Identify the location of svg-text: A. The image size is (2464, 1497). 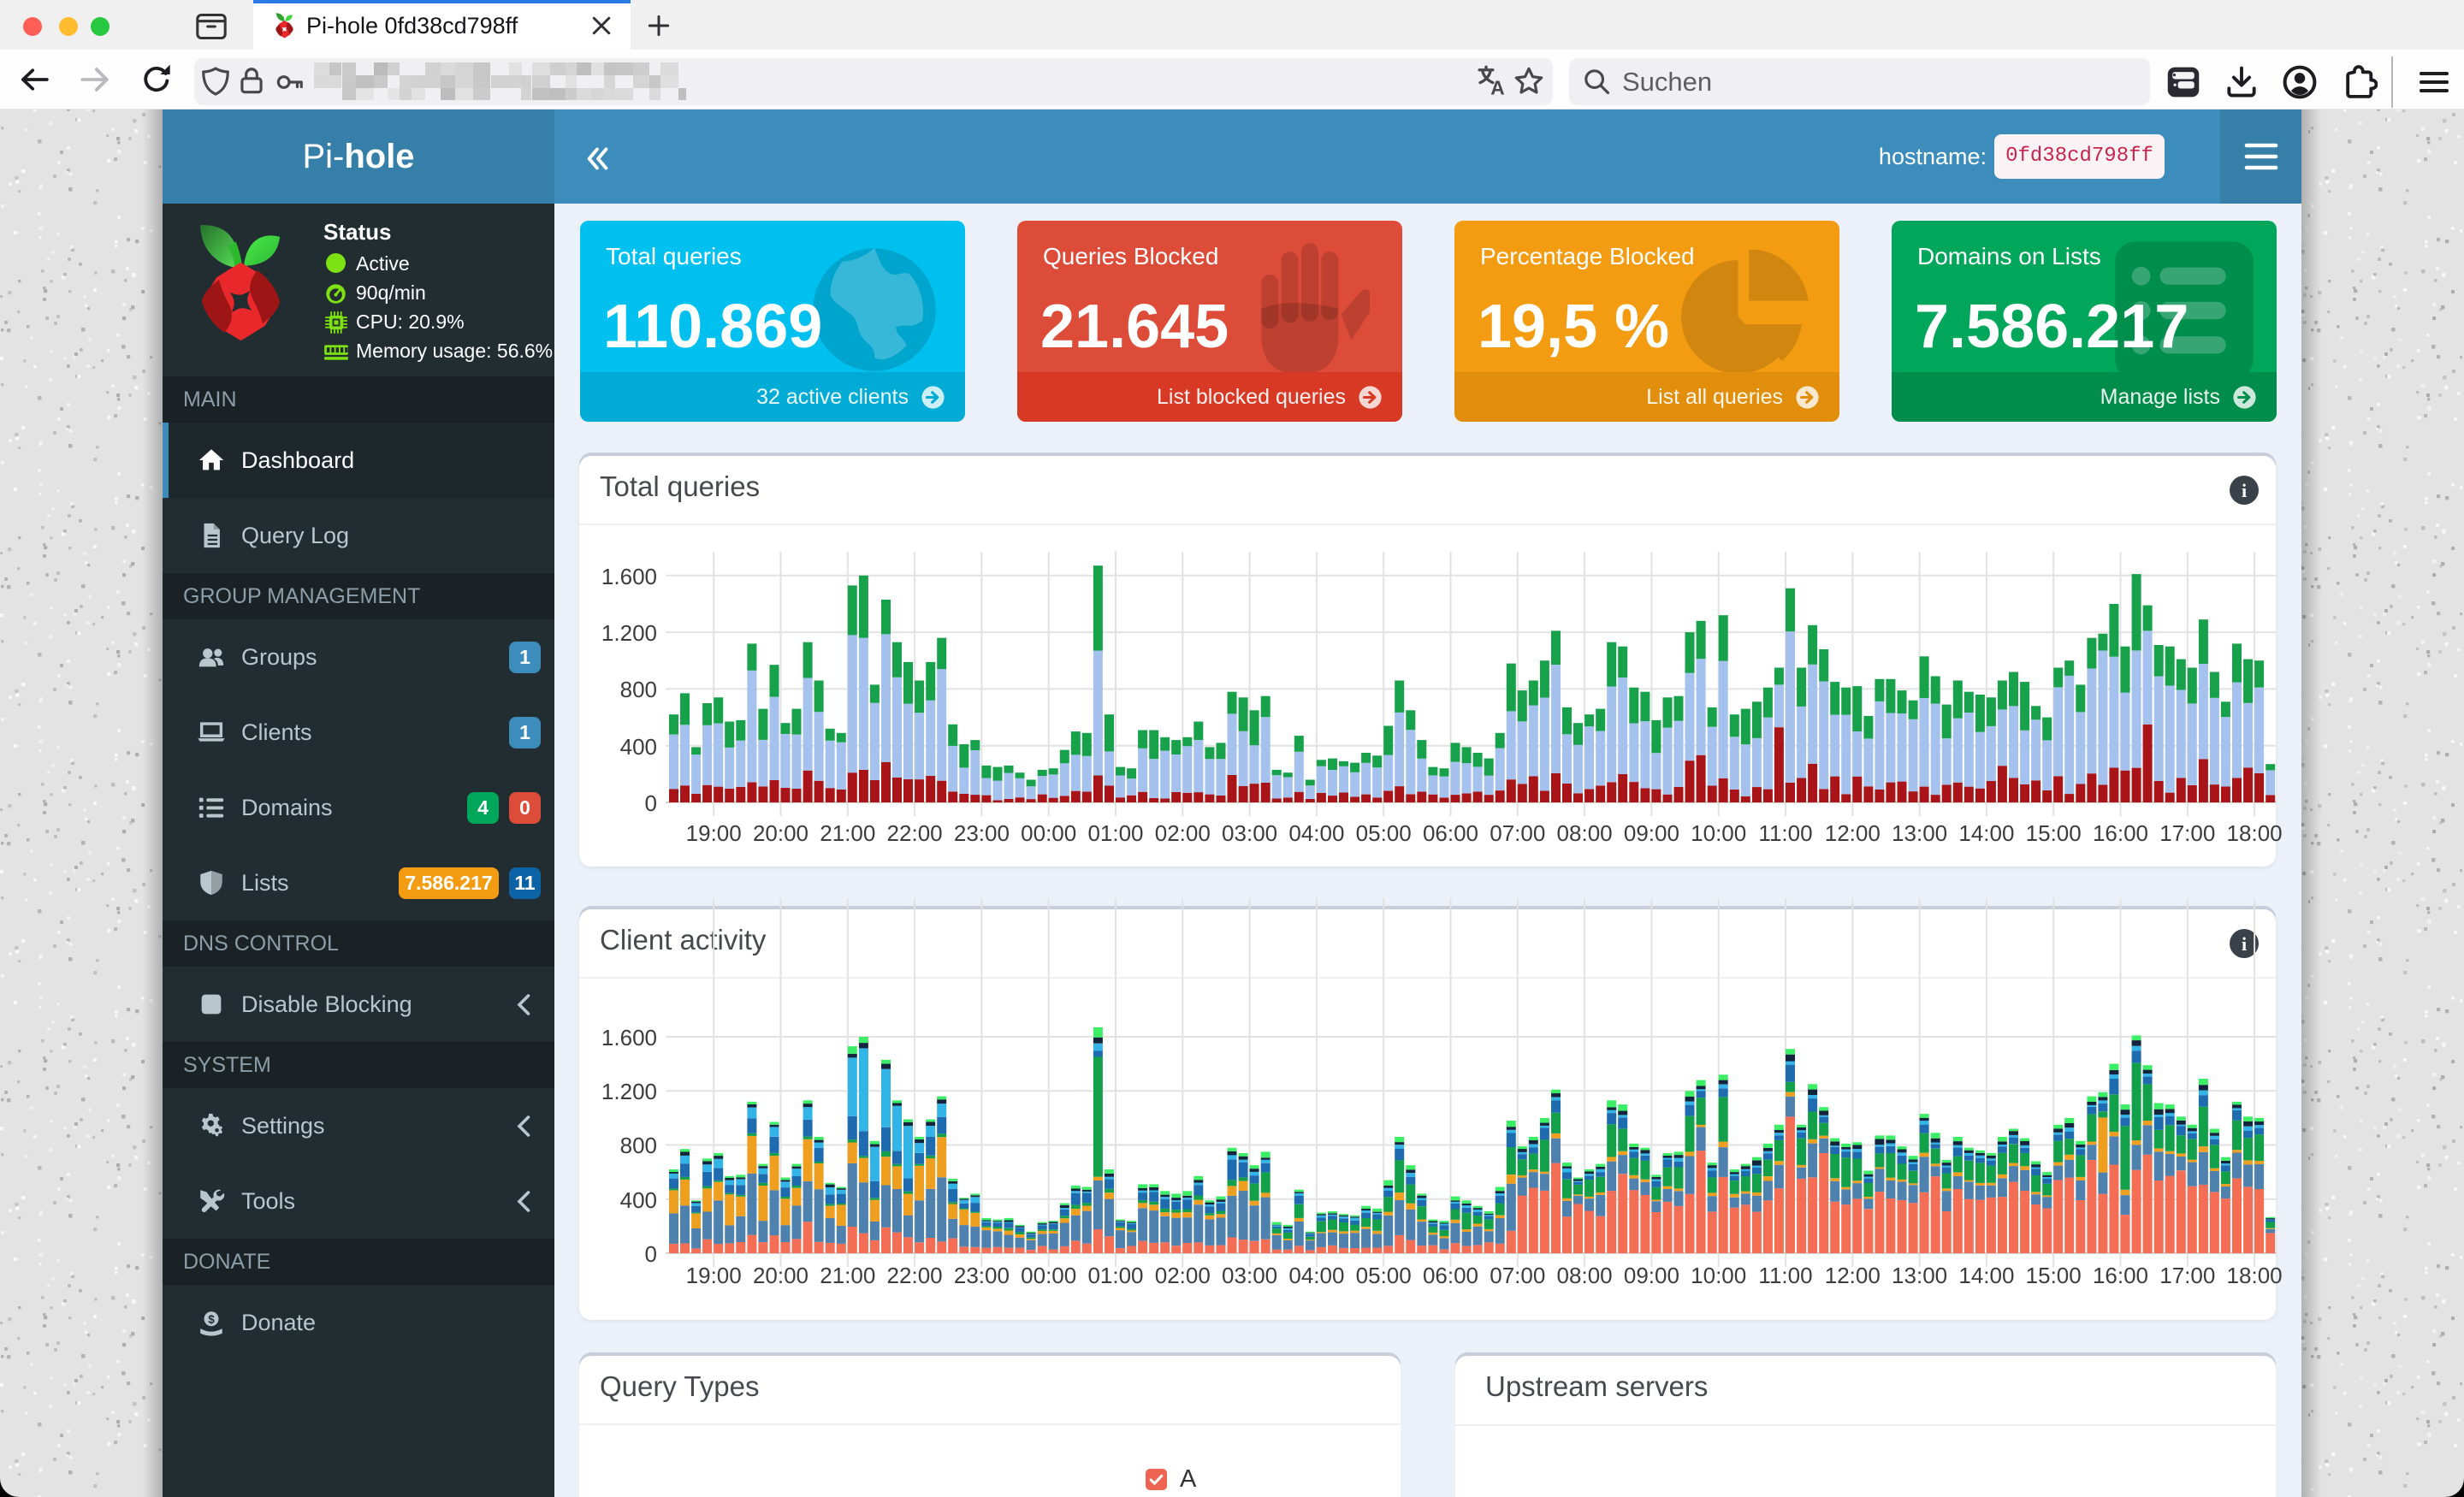
(1497, 87).